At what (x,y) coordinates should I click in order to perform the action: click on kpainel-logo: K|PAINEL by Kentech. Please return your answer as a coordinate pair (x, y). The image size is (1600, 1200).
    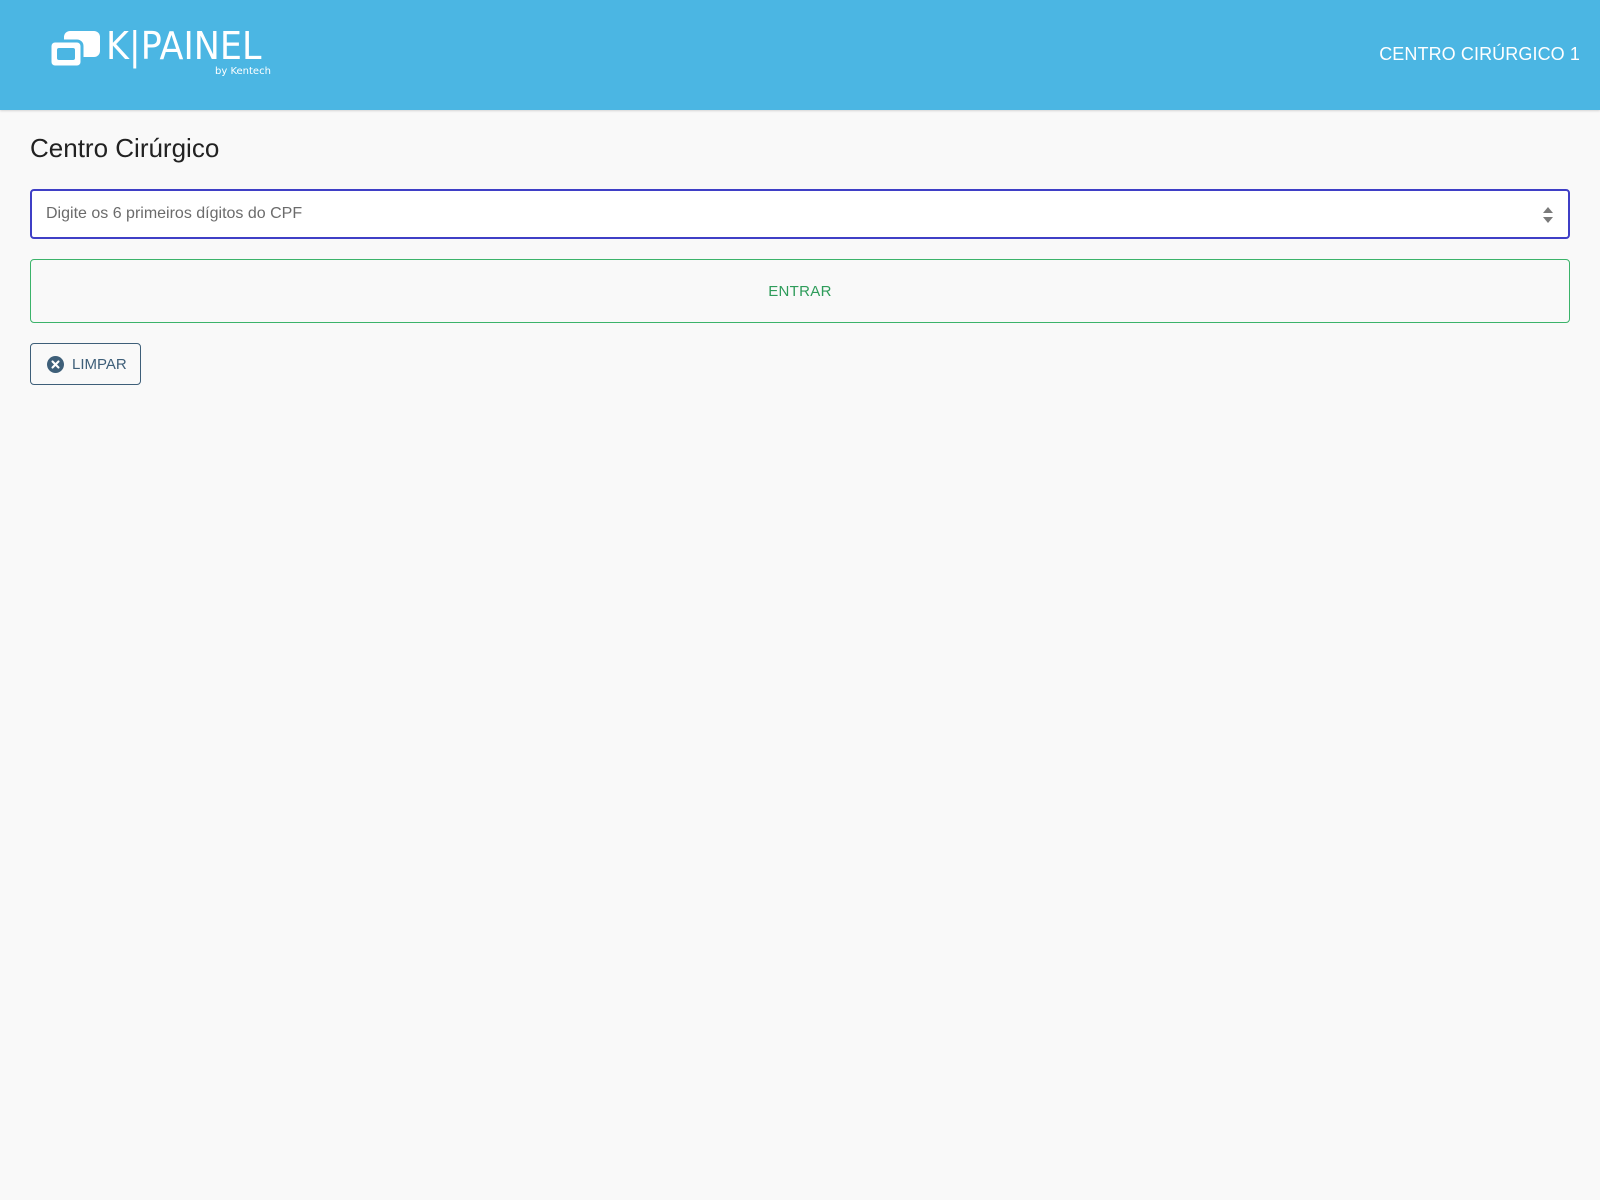
    Looking at the image, I should click on (163, 54).